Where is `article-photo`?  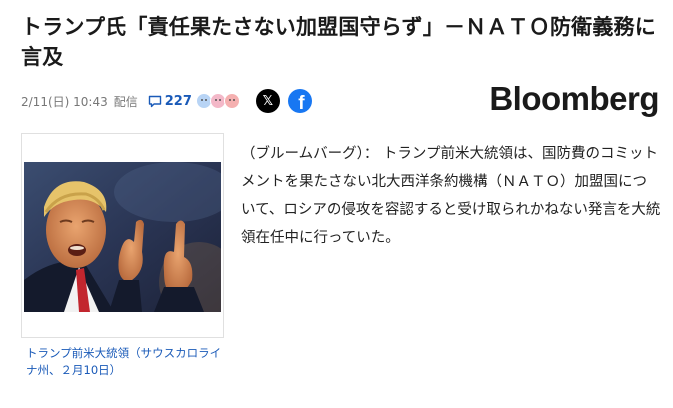 article-photo is located at coordinates (122, 237).